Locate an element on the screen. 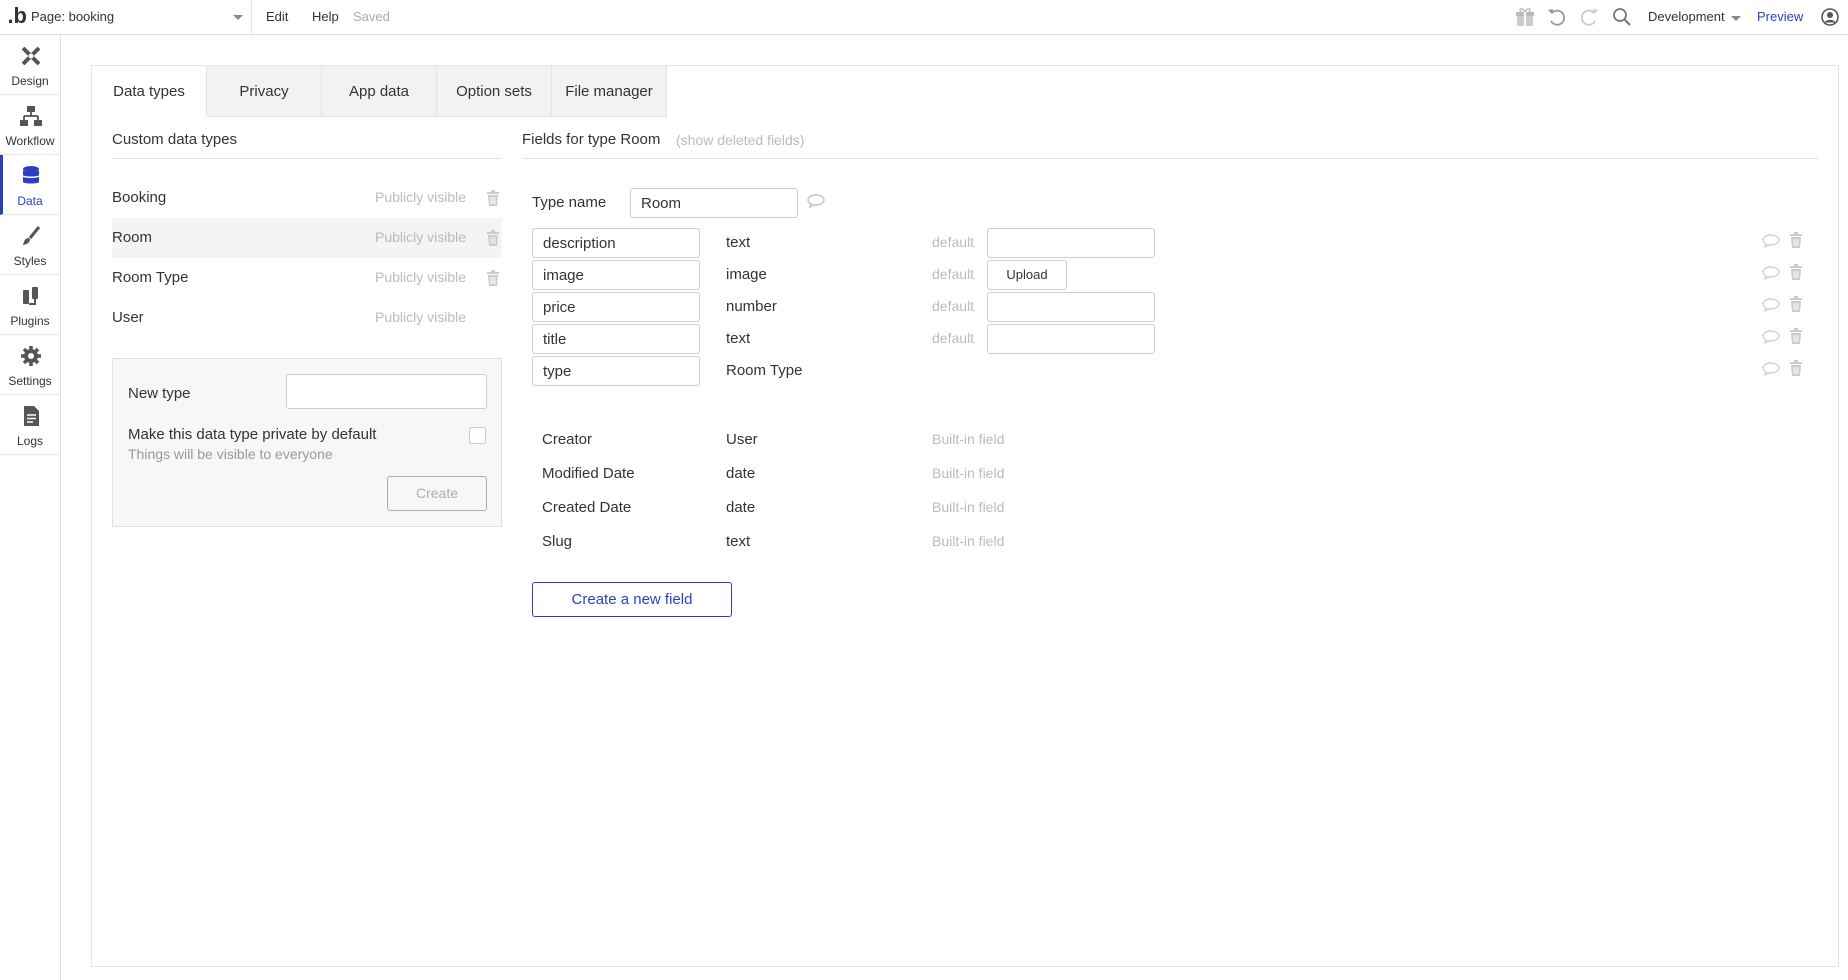 The image size is (1848, 980). private-default-hint: Things will be visible to everyone is located at coordinates (230, 454).